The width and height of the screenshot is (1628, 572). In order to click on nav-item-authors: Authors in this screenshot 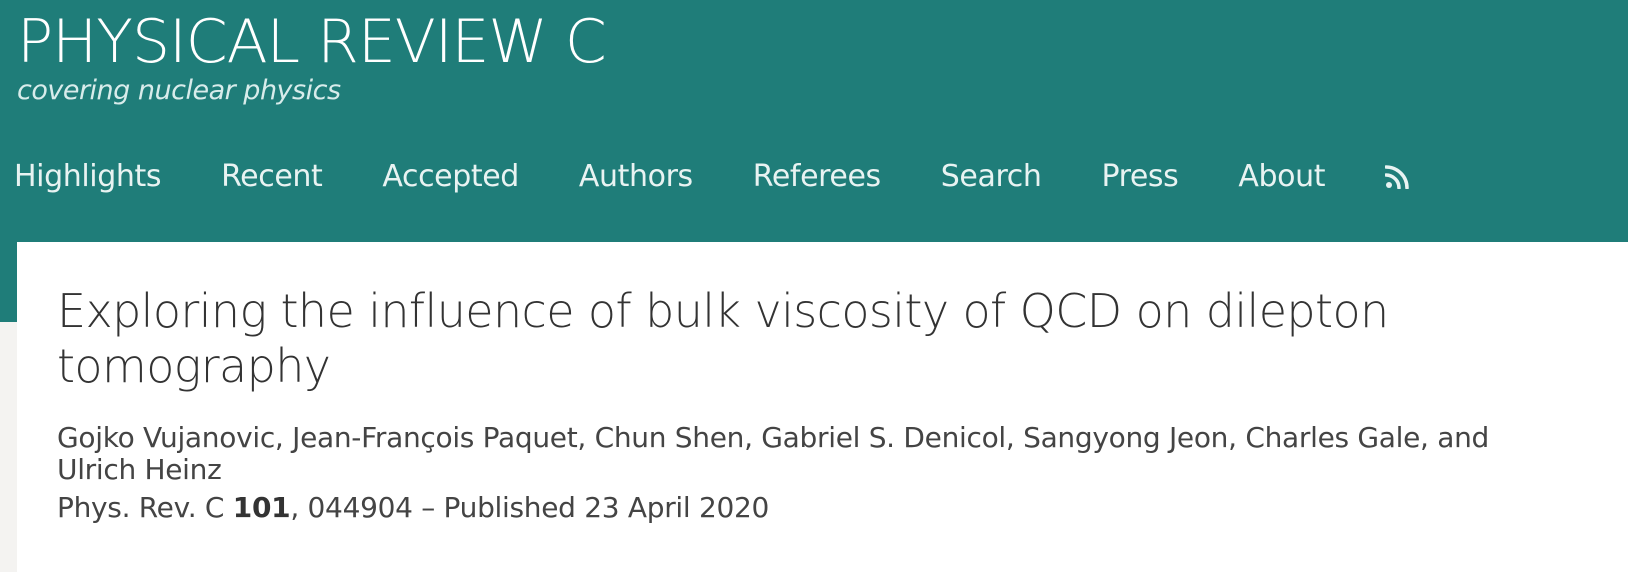, I will do `click(636, 177)`.